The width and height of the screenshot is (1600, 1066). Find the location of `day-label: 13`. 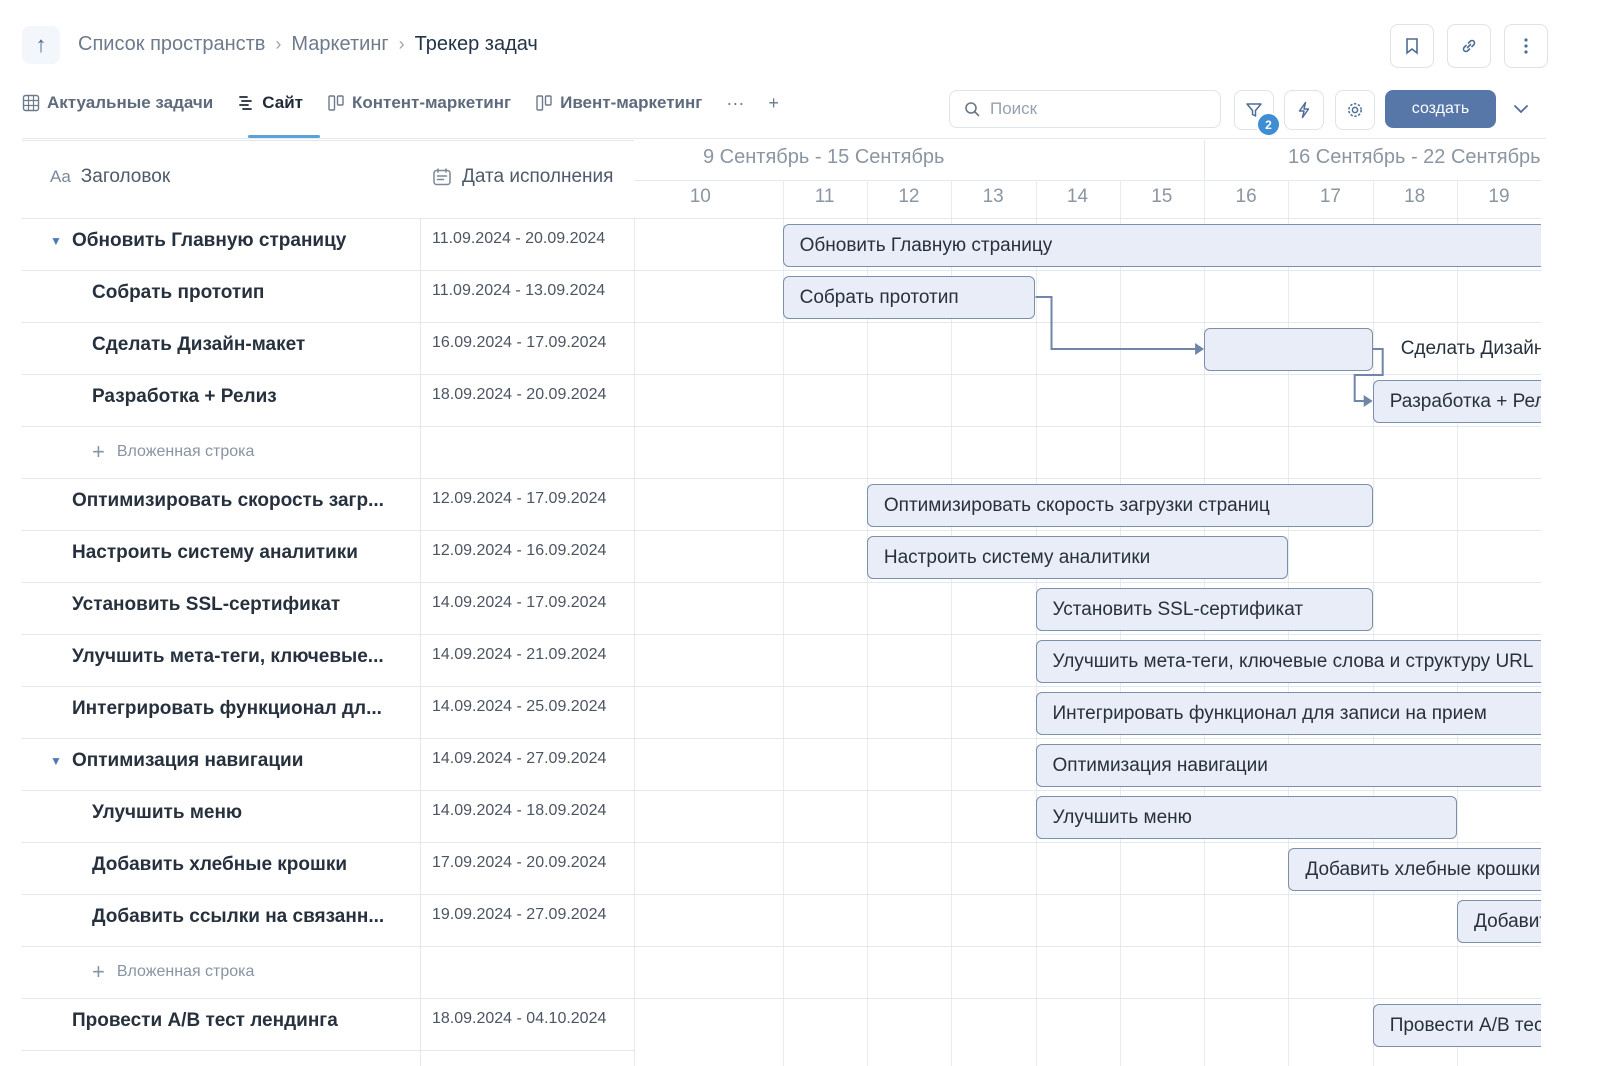

day-label: 13 is located at coordinates (993, 196).